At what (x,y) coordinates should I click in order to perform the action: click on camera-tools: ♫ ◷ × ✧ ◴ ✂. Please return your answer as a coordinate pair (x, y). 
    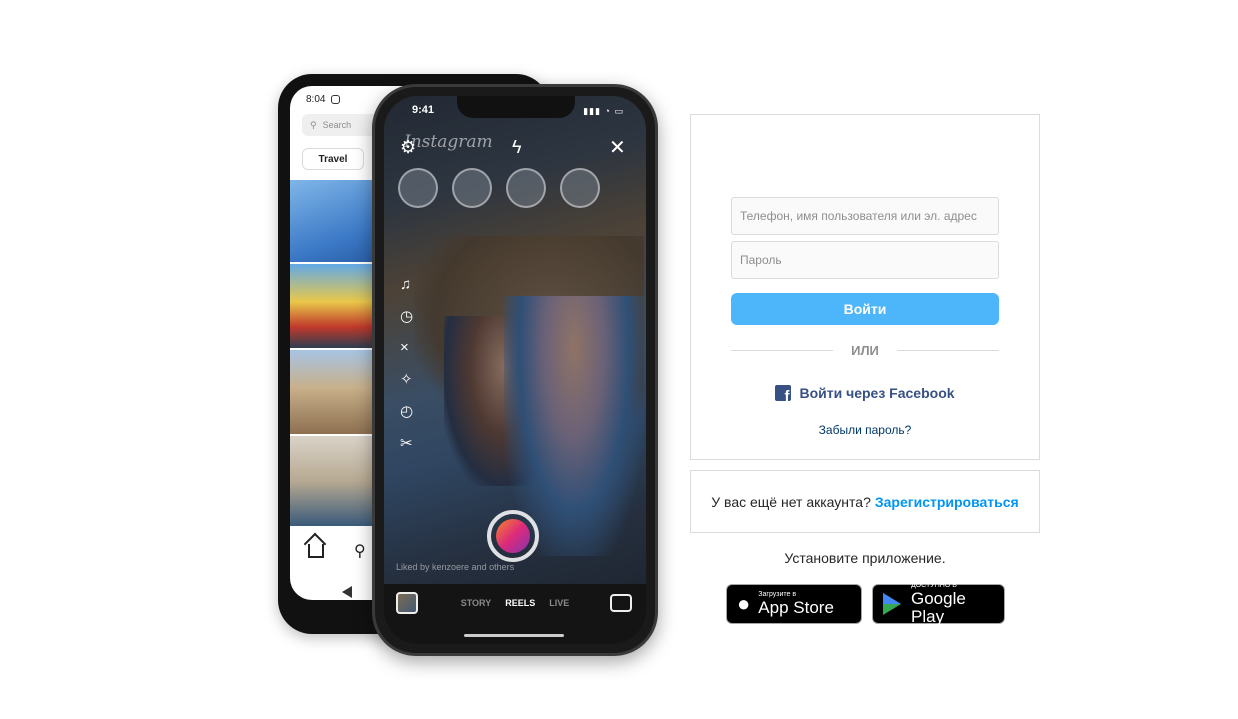
    Looking at the image, I should click on (406, 364).